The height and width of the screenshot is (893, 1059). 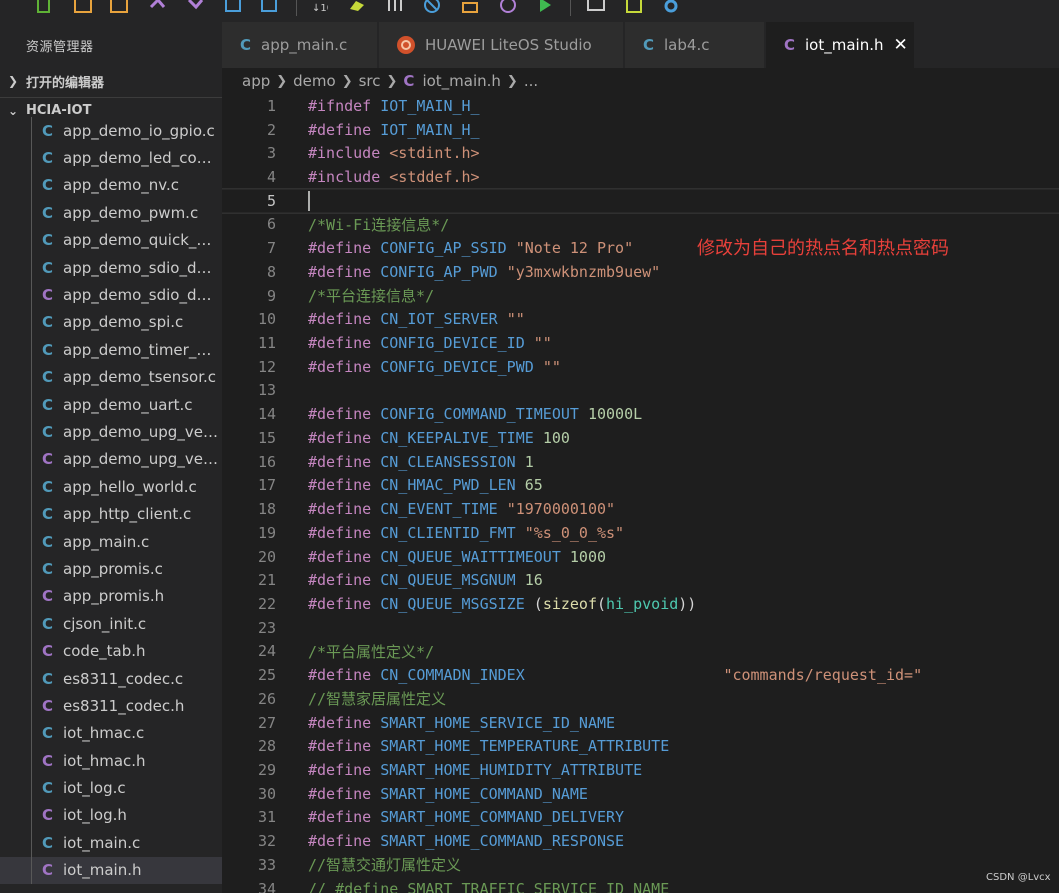 I want to click on monitor-icon, so click(x=596, y=8).